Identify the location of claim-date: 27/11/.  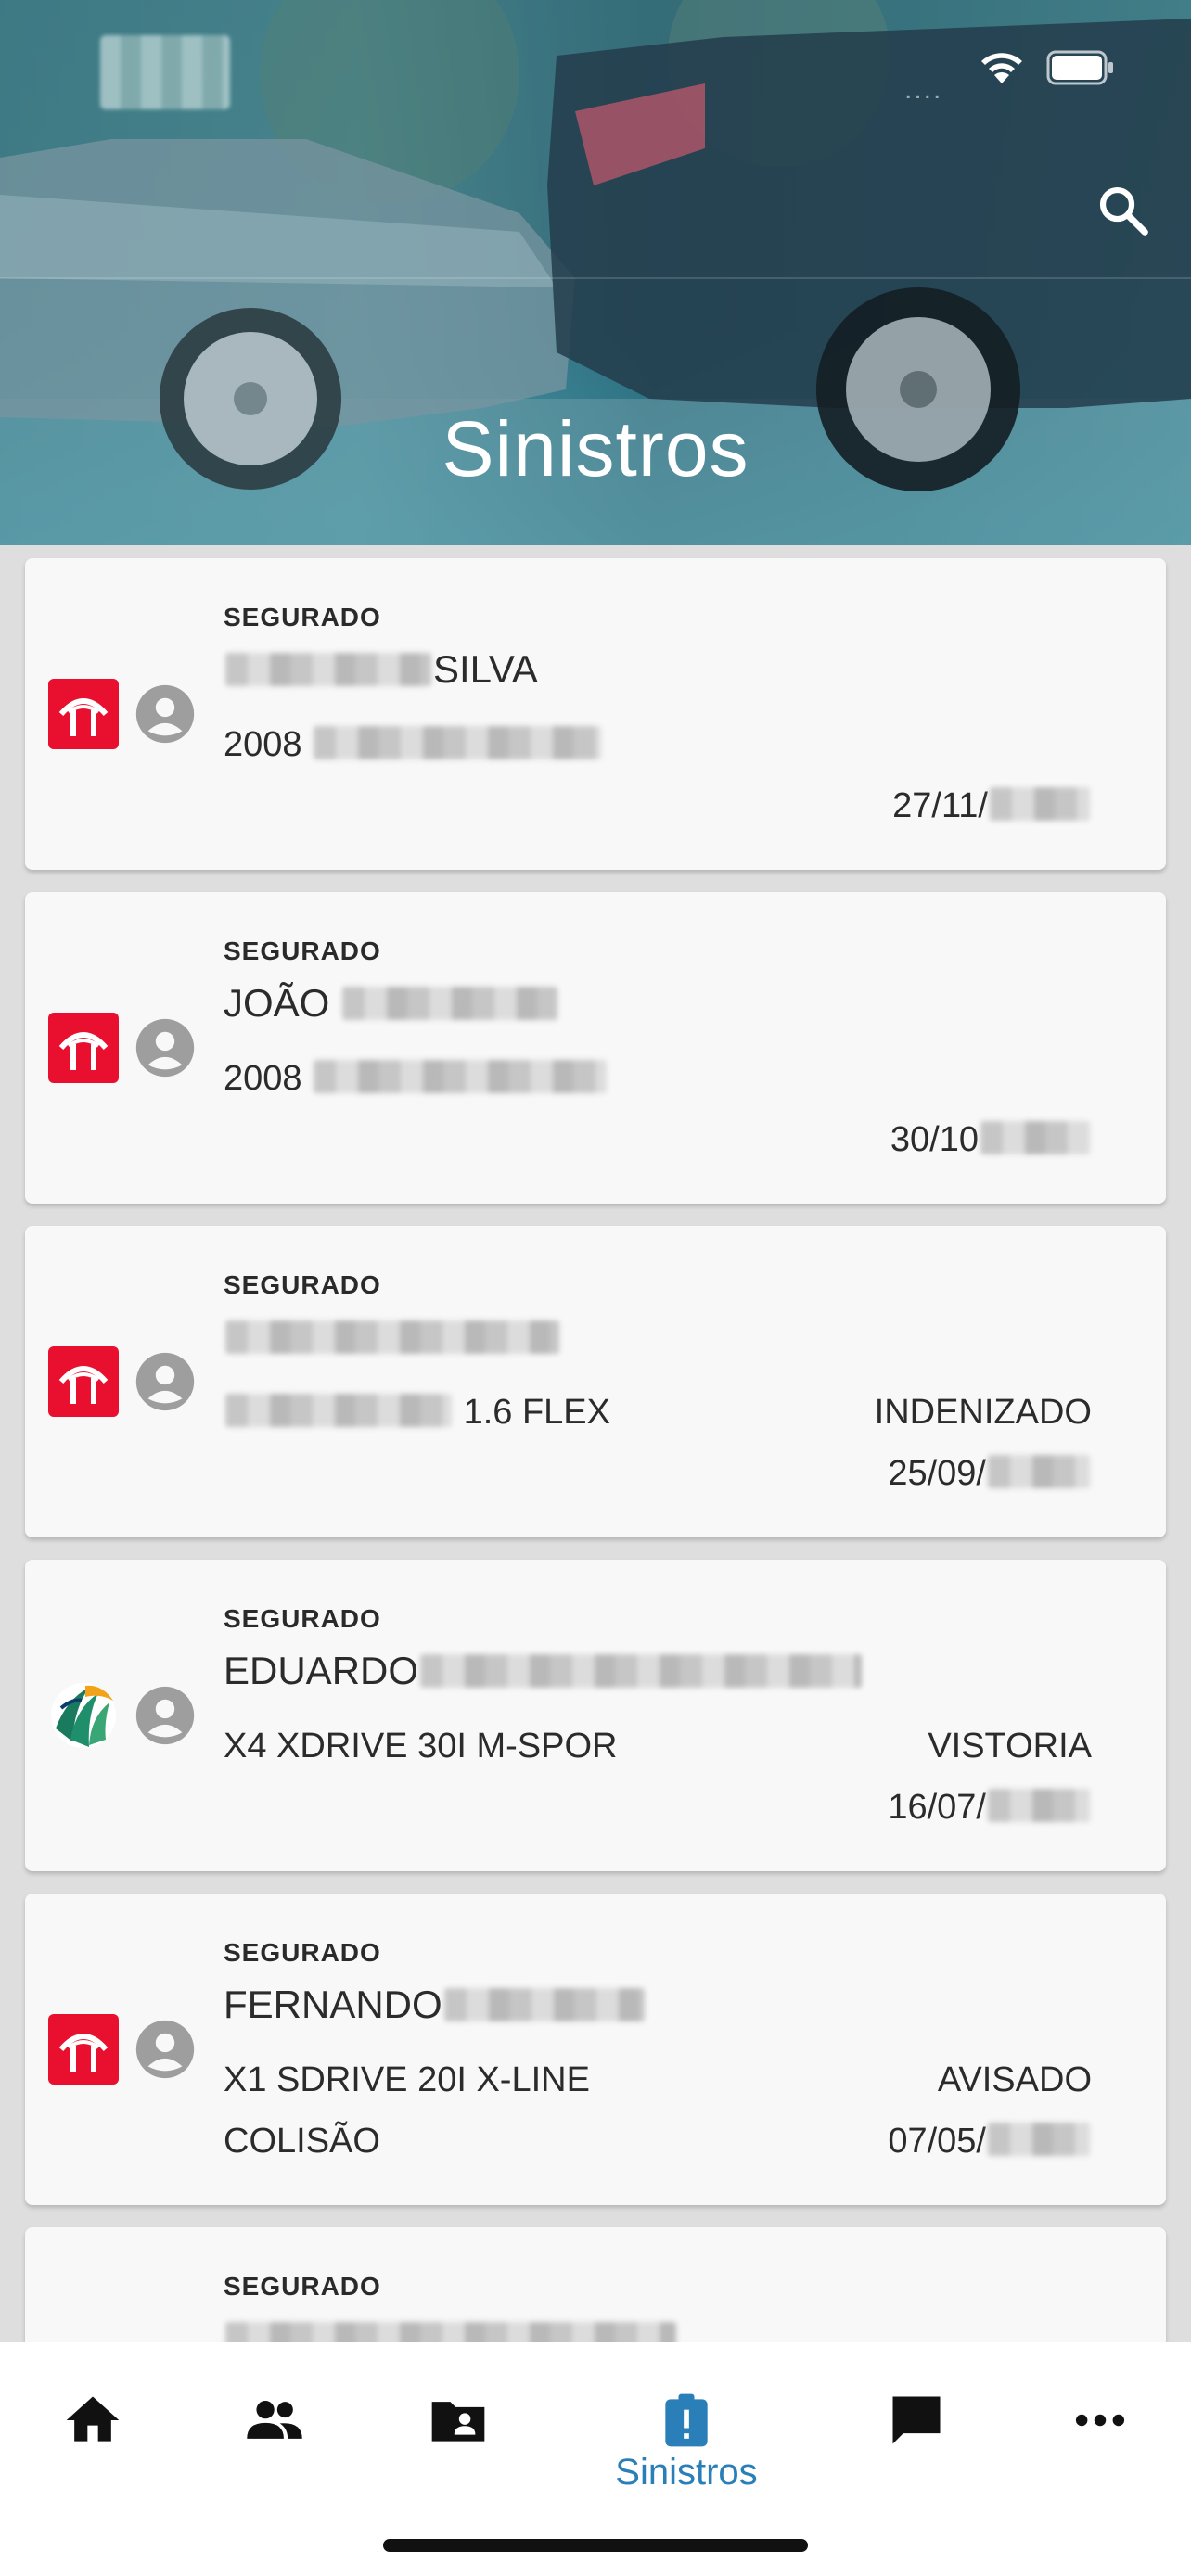
(992, 806).